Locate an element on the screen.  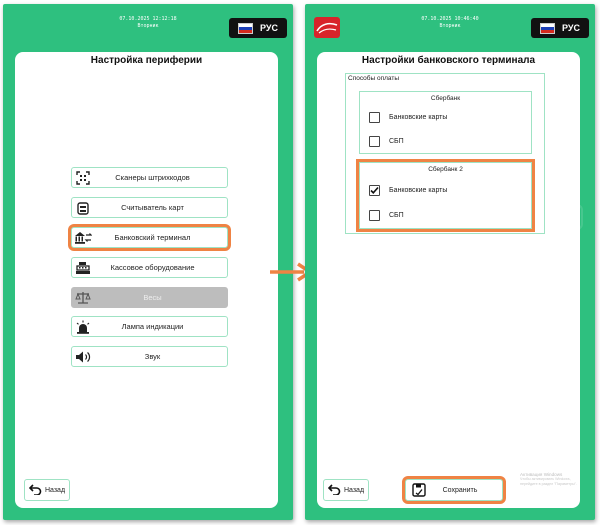
save-button-label: Сохранить is located at coordinates (460, 490).